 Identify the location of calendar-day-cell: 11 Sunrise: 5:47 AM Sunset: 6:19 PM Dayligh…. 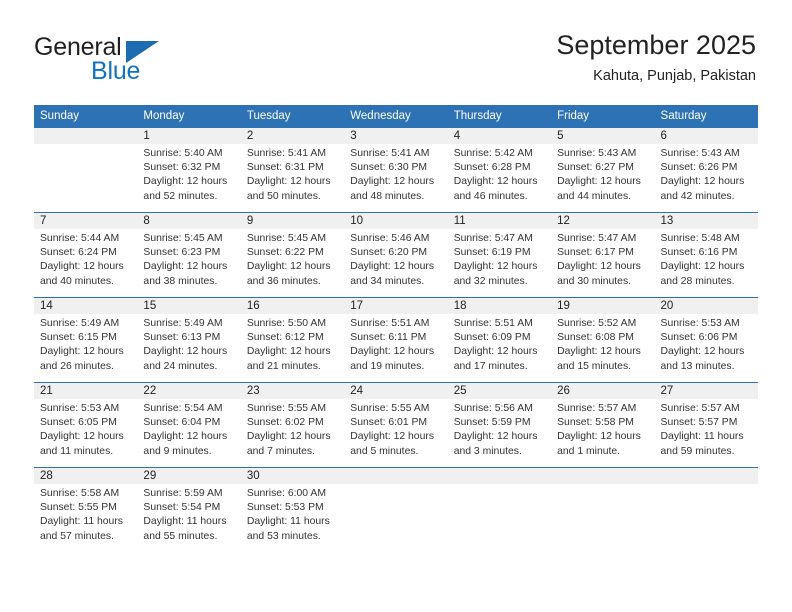
(499, 255).